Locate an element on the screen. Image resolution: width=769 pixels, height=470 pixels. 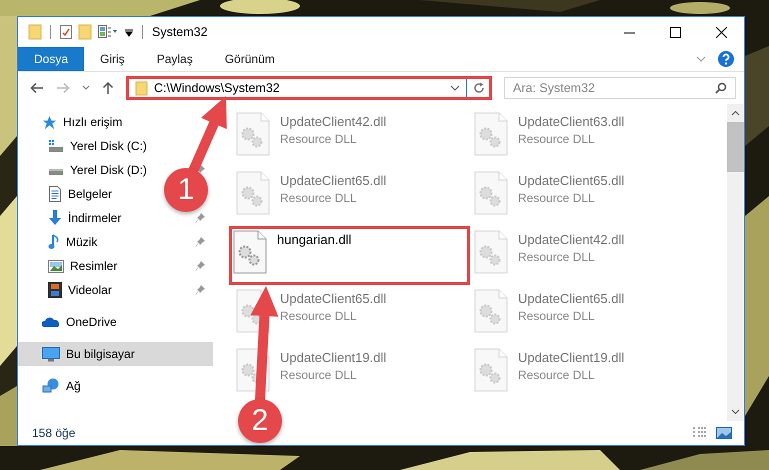
sidebar-item: Resimler is located at coordinates (94, 266).